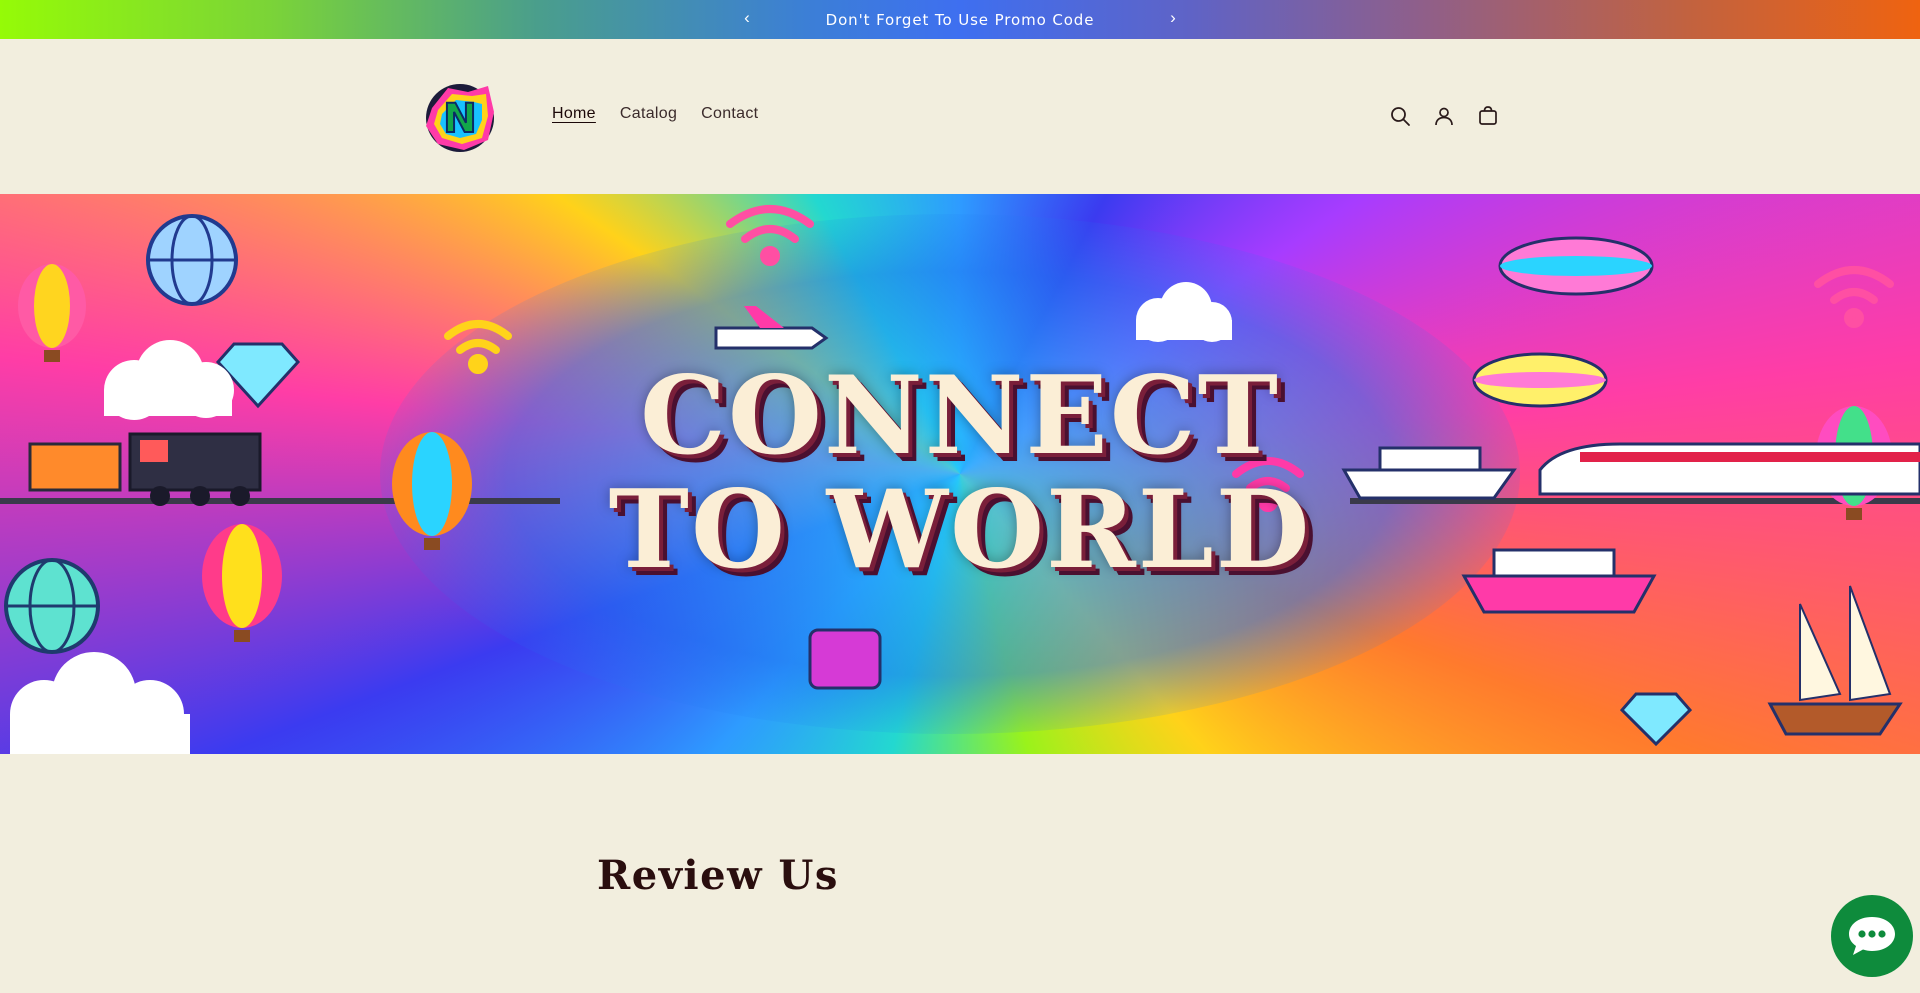 This screenshot has height=993, width=1920. I want to click on chevron-right-icon: ›, so click(1173, 17).